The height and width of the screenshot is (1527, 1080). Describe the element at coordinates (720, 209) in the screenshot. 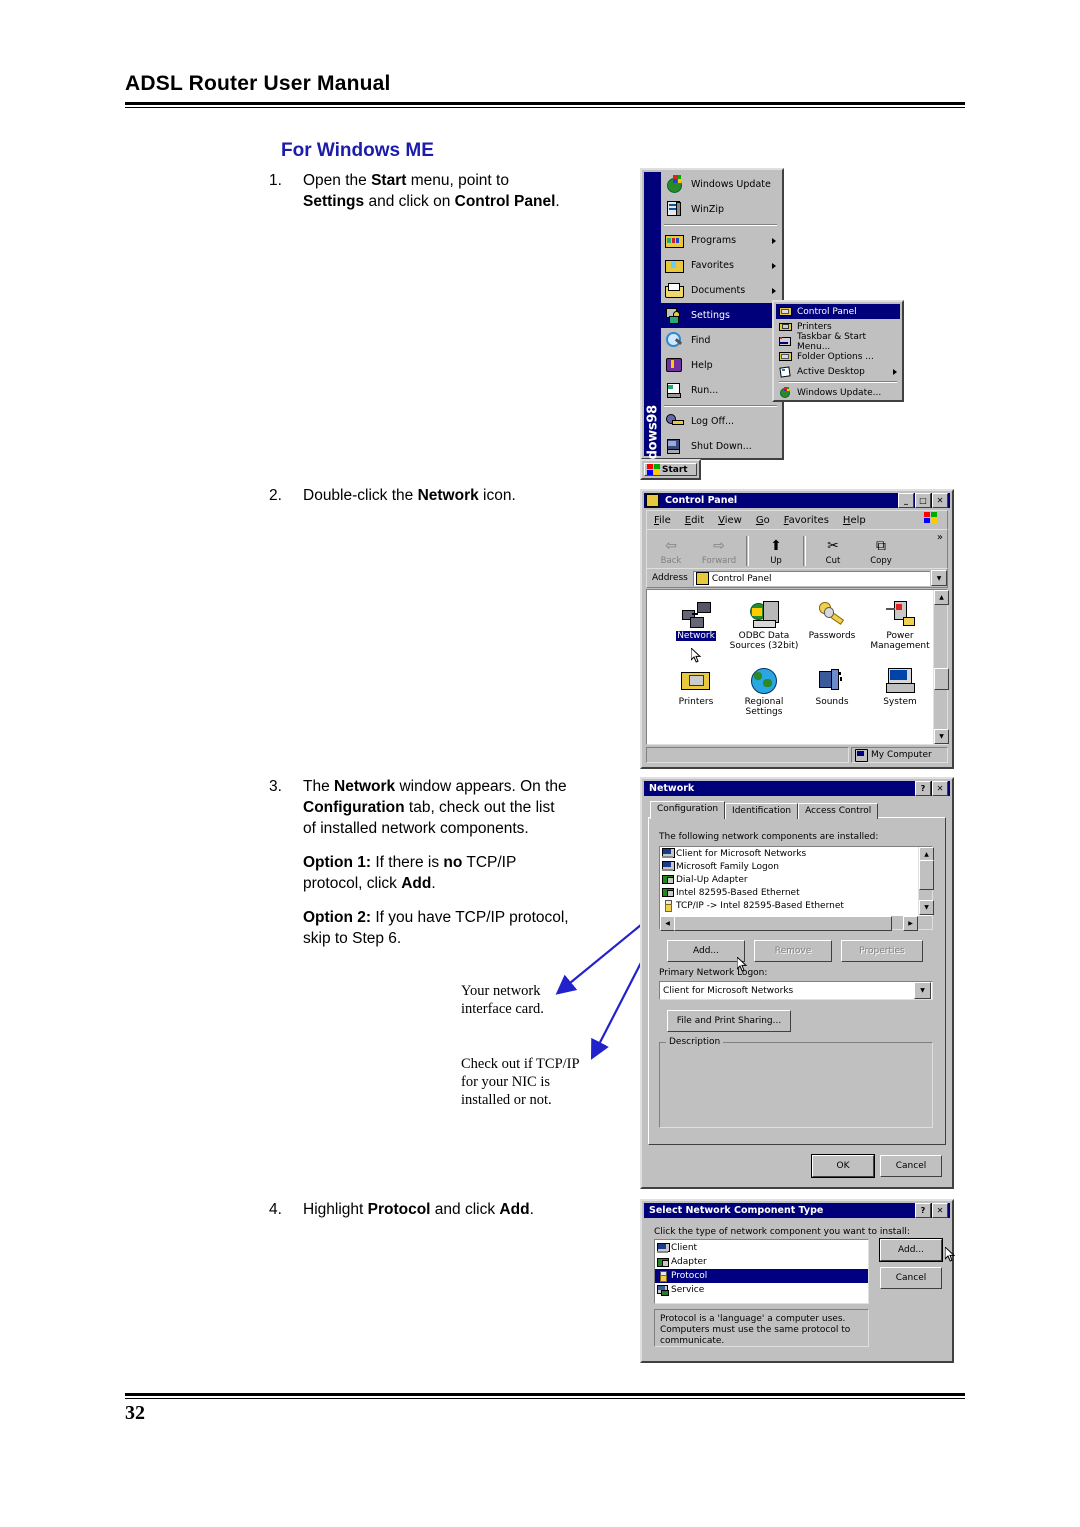

I see `start-menu-item-winzip: WinZip` at that location.